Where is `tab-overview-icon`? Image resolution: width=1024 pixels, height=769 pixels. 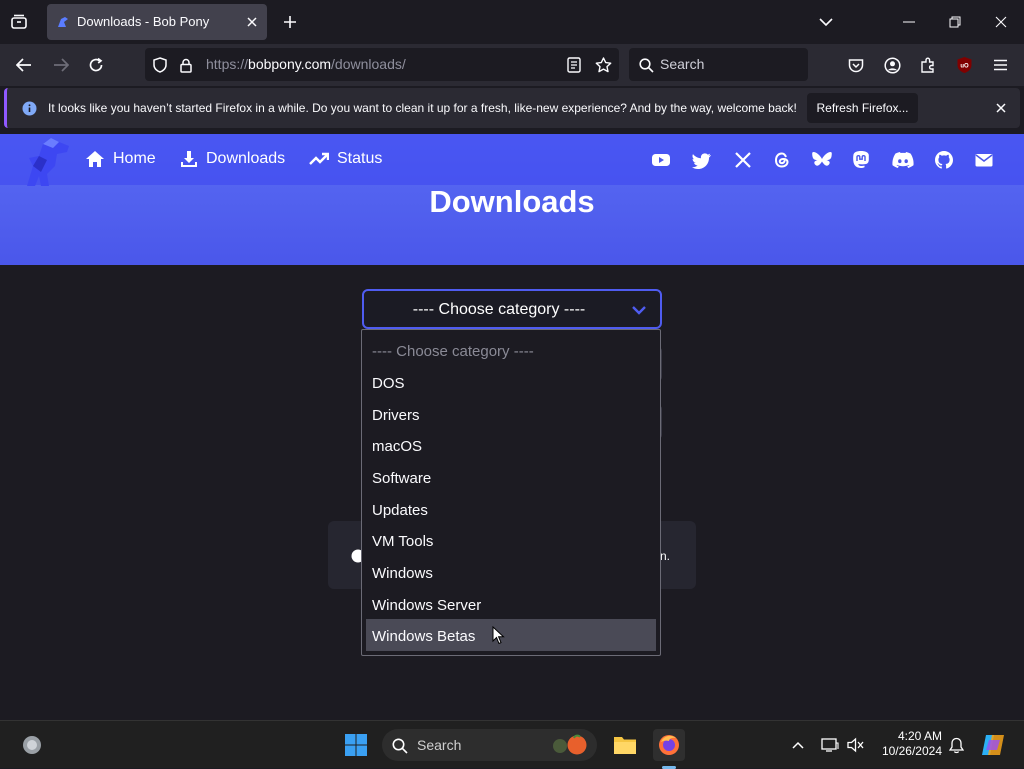
tab-overview-icon is located at coordinates (19, 22).